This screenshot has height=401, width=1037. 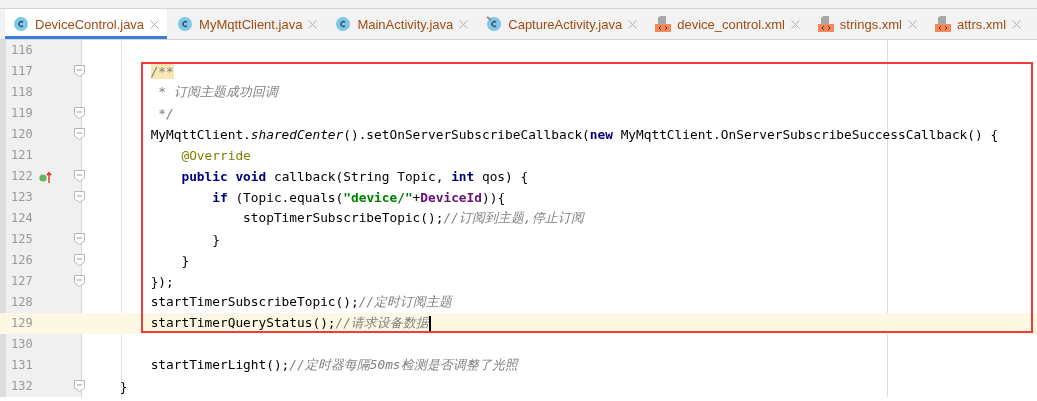 What do you see at coordinates (22, 134) in the screenshot?
I see `line-number: 120` at bounding box center [22, 134].